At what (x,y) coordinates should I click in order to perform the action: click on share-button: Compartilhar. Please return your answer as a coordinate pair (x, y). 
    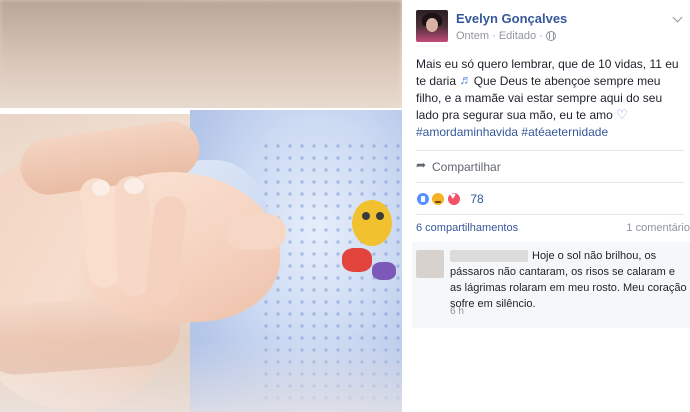
    Looking at the image, I should click on (458, 167).